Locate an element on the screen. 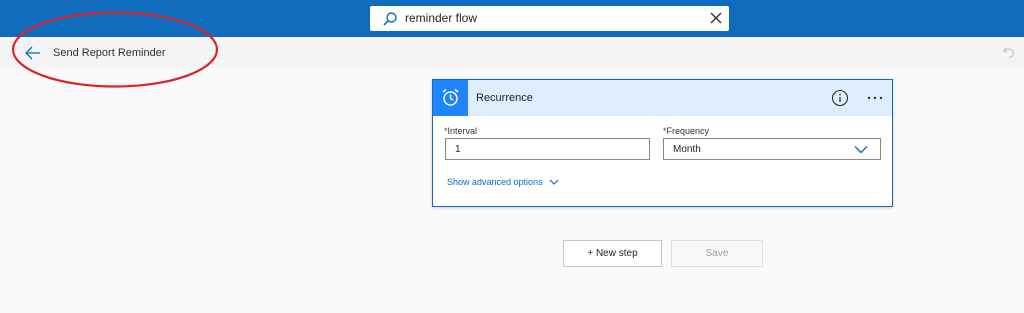  card-header: Recurrence is located at coordinates (662, 98).